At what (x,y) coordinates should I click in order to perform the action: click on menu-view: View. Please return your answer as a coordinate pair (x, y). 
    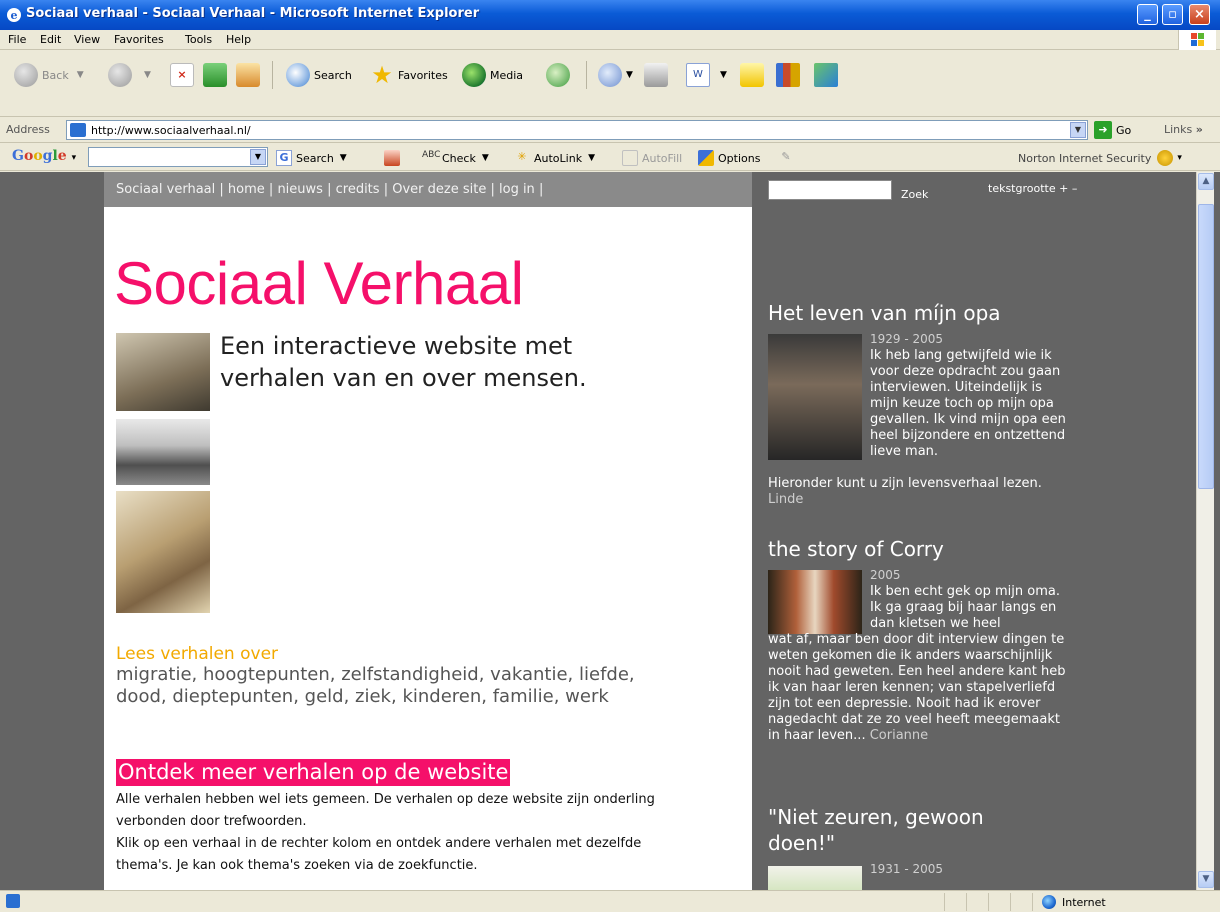
    Looking at the image, I should click on (87, 39).